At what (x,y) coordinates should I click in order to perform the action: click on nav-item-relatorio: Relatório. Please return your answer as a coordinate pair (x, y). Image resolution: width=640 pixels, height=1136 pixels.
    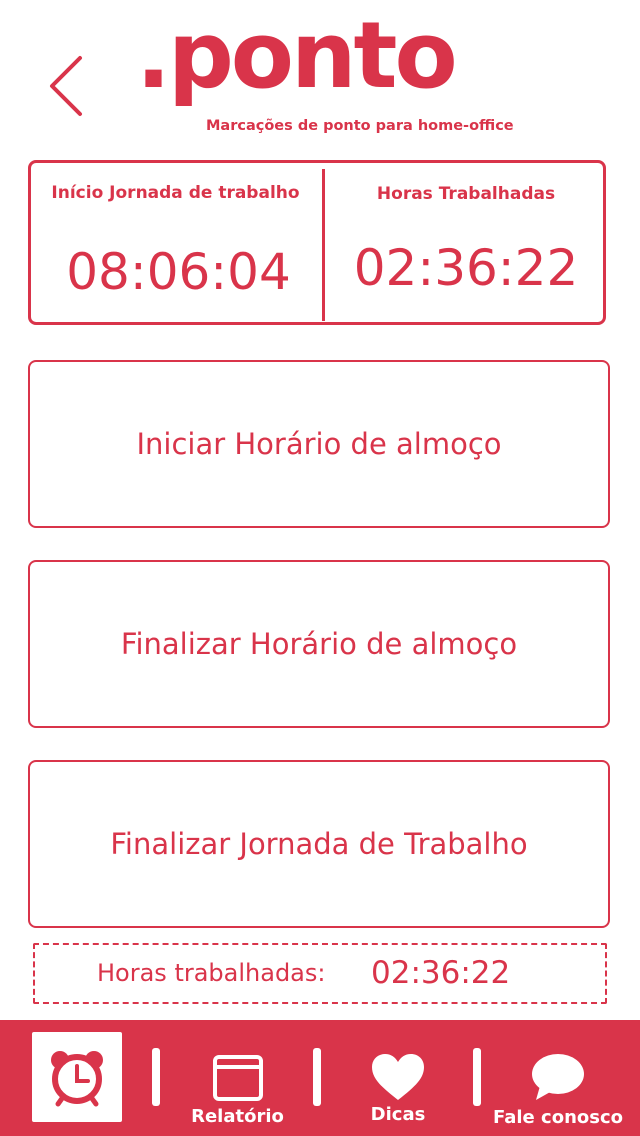
    Looking at the image, I should click on (237, 1079).